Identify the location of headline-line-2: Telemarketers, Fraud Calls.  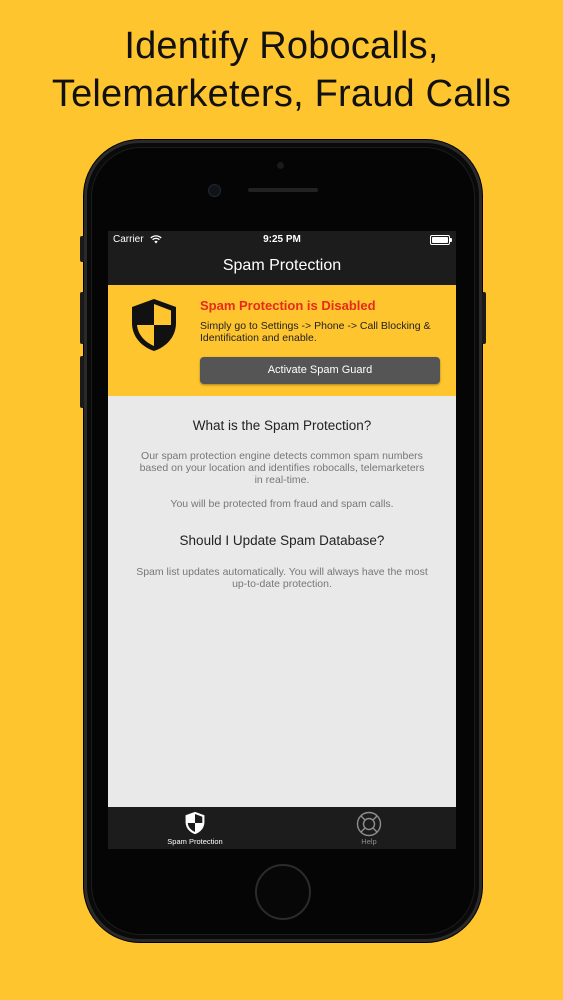
(281, 94).